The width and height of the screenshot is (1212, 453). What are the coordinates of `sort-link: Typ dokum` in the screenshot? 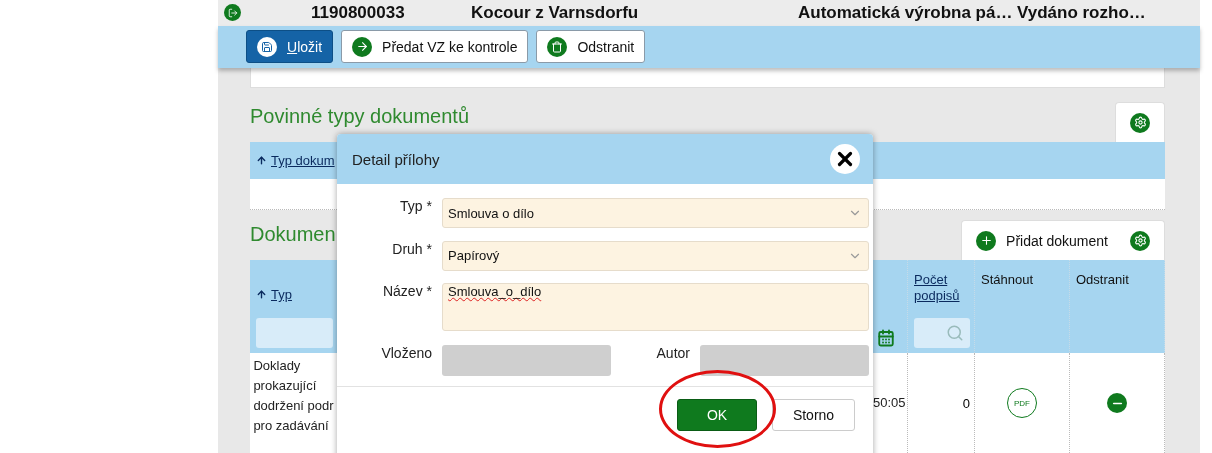 It's located at (295, 160).